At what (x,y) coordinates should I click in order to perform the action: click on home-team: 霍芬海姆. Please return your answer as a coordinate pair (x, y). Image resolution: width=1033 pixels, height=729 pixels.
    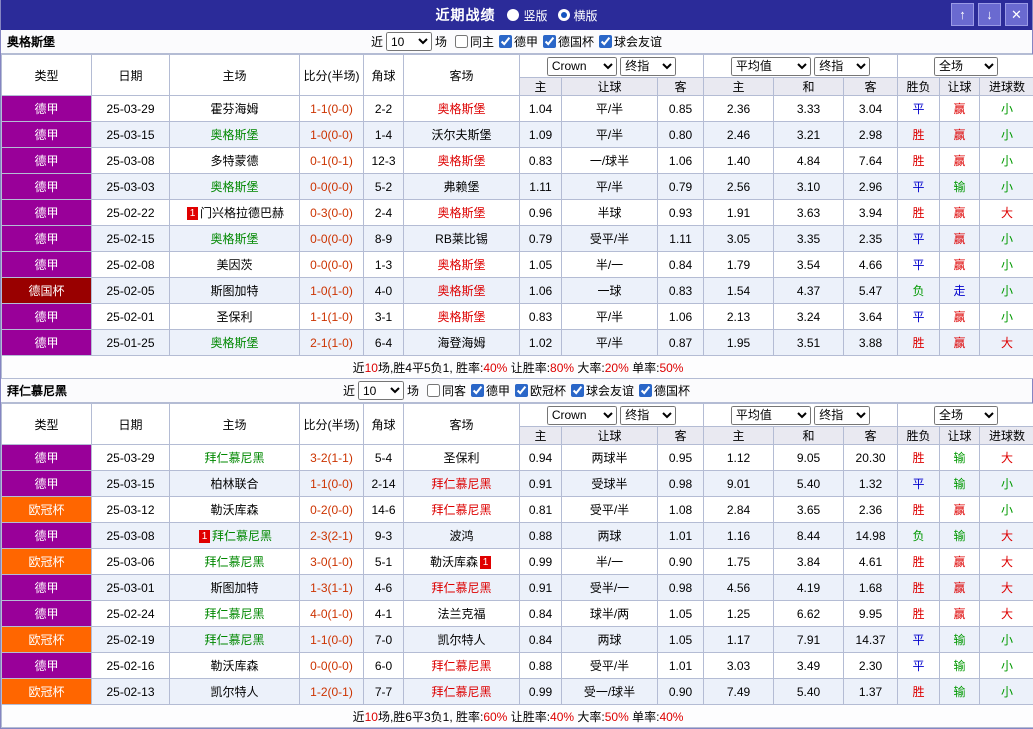
    Looking at the image, I should click on (234, 108).